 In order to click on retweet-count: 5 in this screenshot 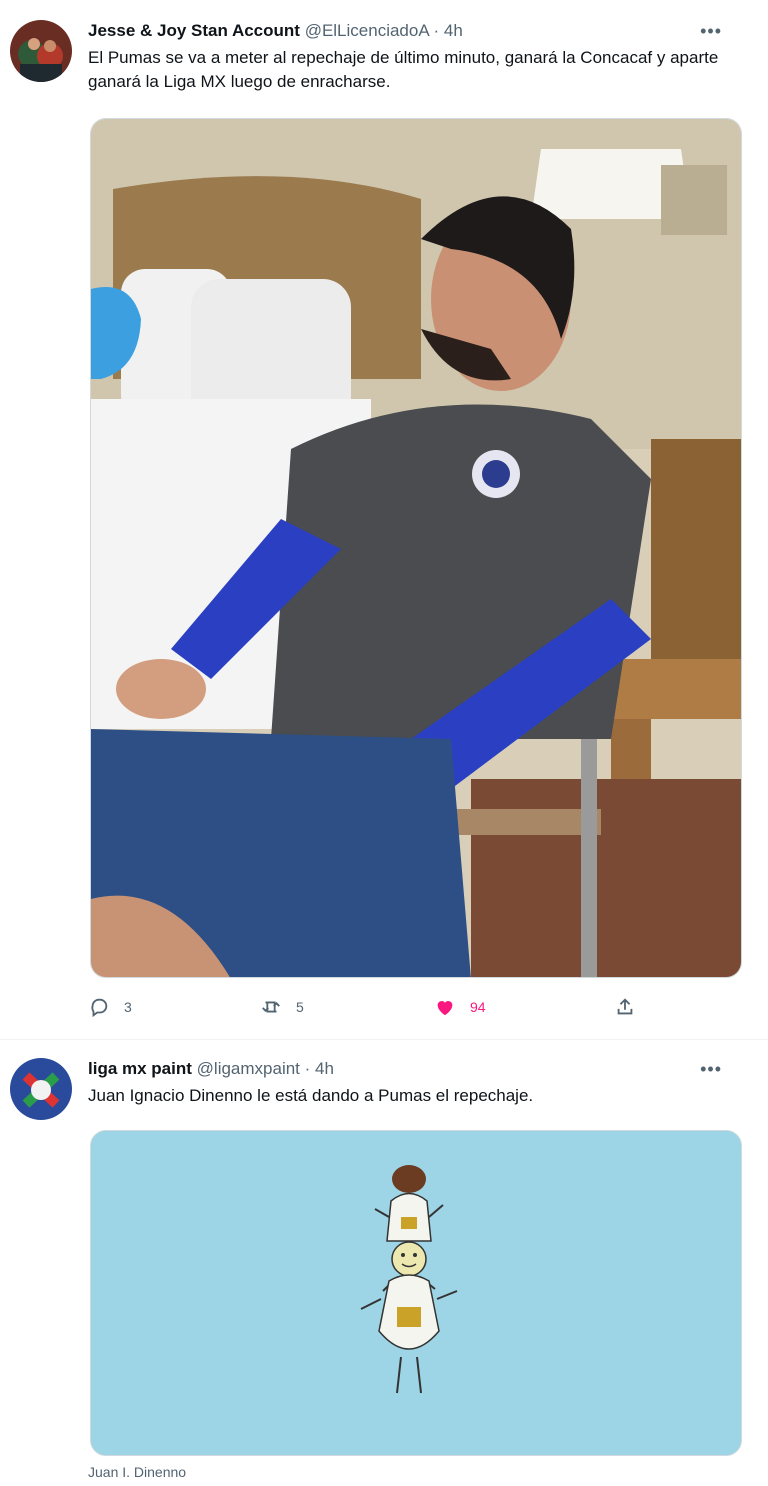, I will do `click(300, 1007)`.